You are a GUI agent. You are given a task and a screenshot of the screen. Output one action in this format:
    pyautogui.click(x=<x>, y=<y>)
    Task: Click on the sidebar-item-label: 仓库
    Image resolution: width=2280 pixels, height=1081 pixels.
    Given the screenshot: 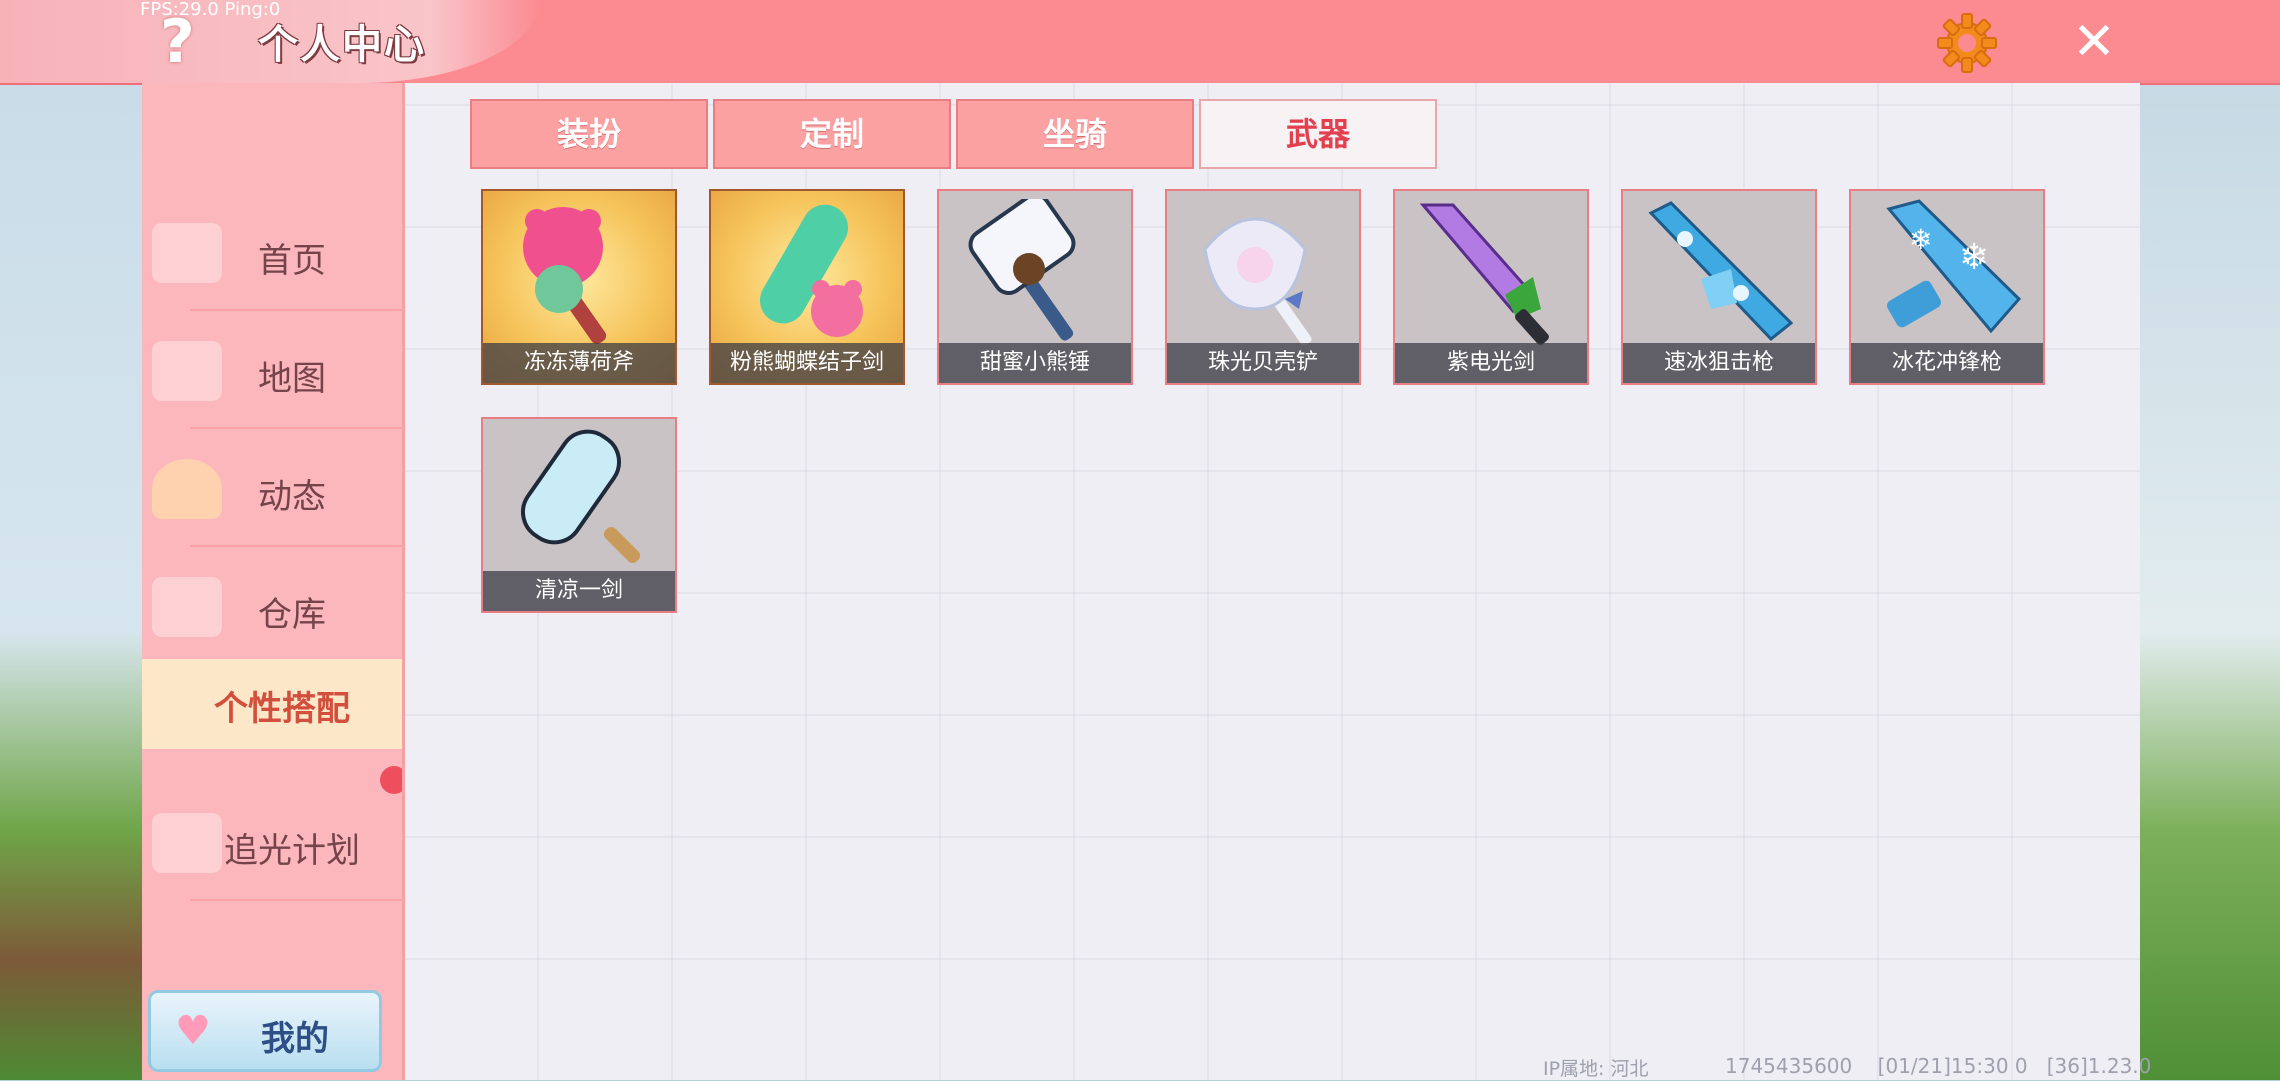 What is the action you would take?
    pyautogui.click(x=292, y=615)
    